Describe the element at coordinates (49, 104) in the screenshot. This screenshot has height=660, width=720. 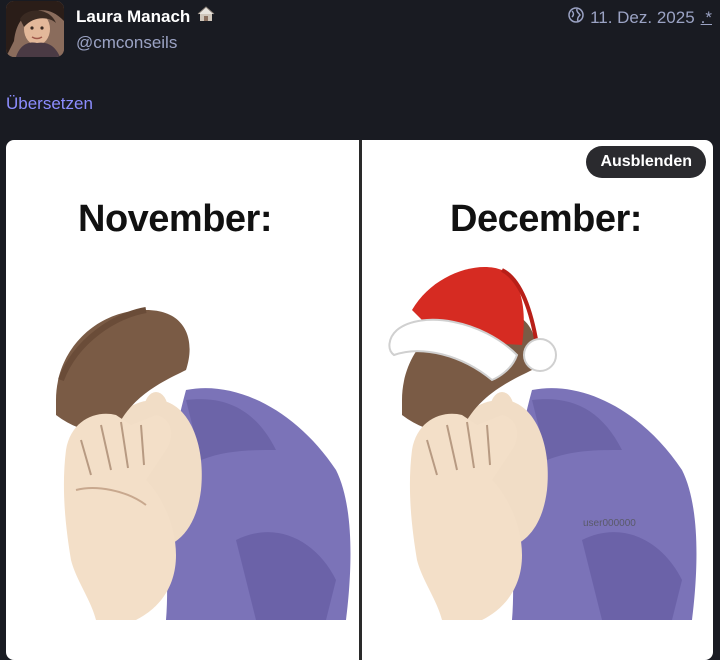
I see `translate-button: Übersetzen` at that location.